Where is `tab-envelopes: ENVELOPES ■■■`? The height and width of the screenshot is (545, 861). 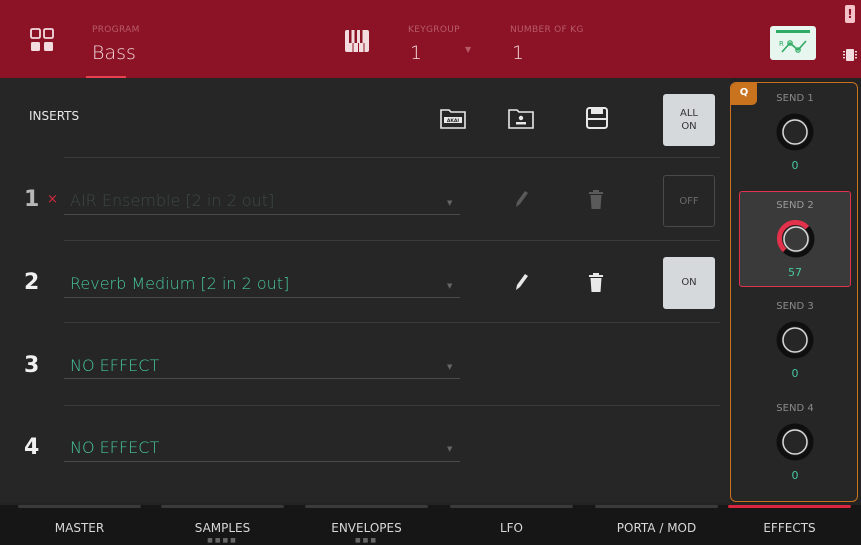 tab-envelopes: ENVELOPES ■■■ is located at coordinates (366, 525).